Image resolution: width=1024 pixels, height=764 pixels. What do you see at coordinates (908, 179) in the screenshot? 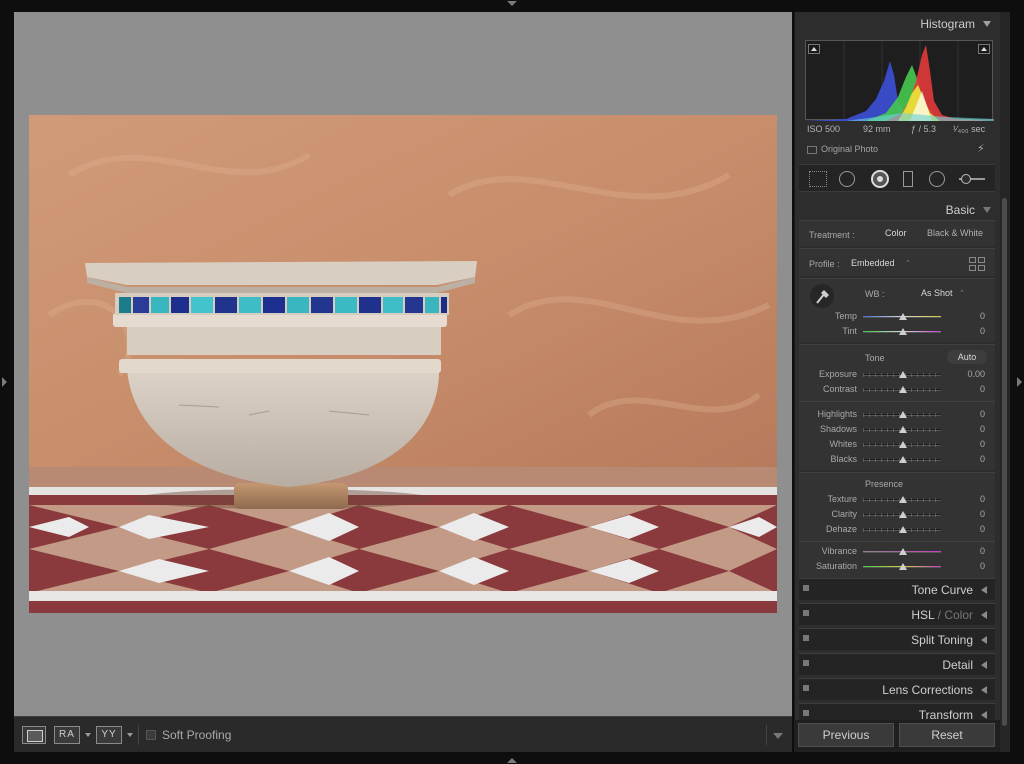
I see `graduated-filter-icon` at bounding box center [908, 179].